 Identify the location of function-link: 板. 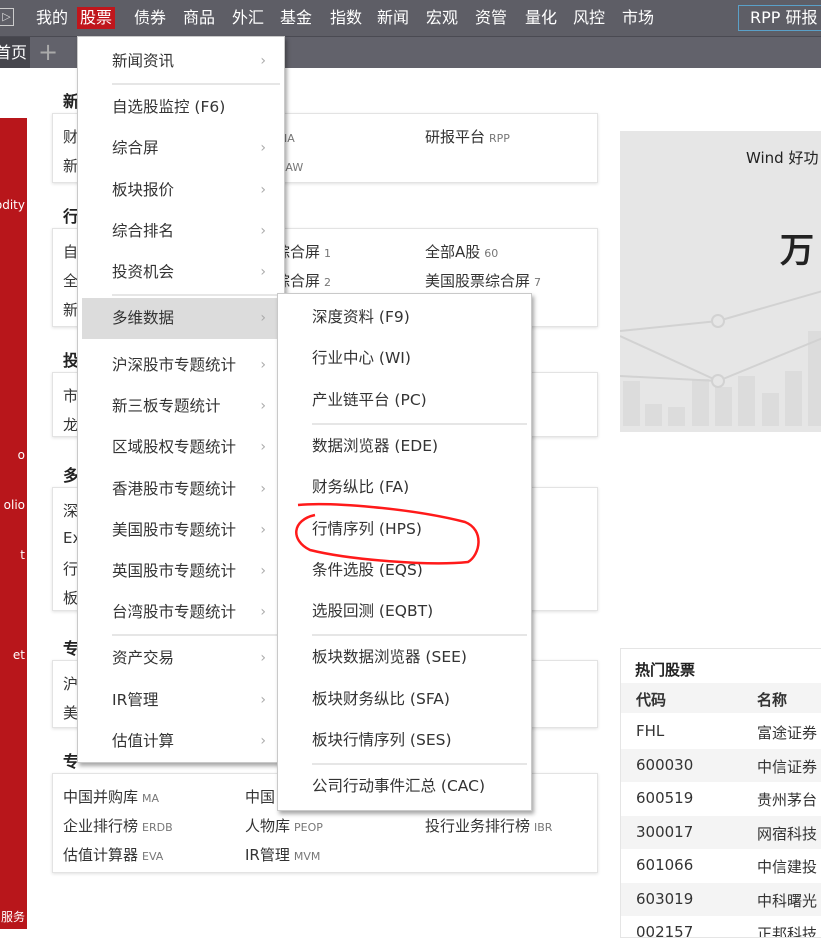
(70, 597).